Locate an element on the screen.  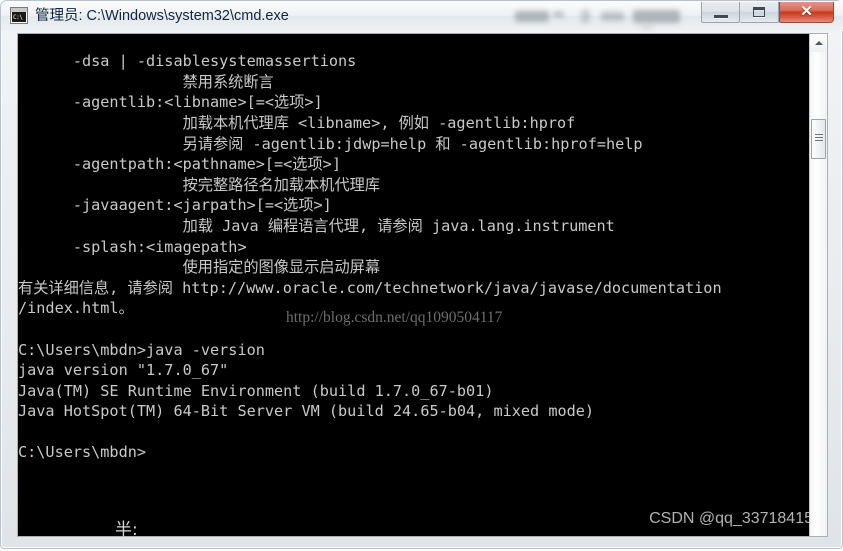
close-button: ✕ is located at coordinates (806, 12).